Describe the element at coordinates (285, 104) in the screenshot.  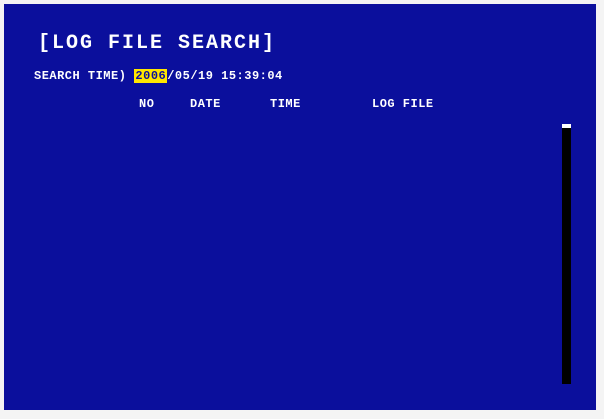
I see `column-header-time: TIME` at that location.